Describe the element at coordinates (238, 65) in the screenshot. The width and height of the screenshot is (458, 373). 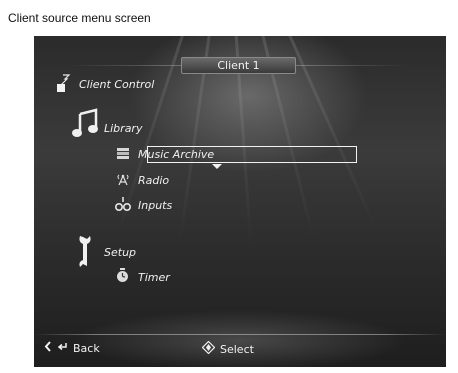
I see `page-title: Client 1` at that location.